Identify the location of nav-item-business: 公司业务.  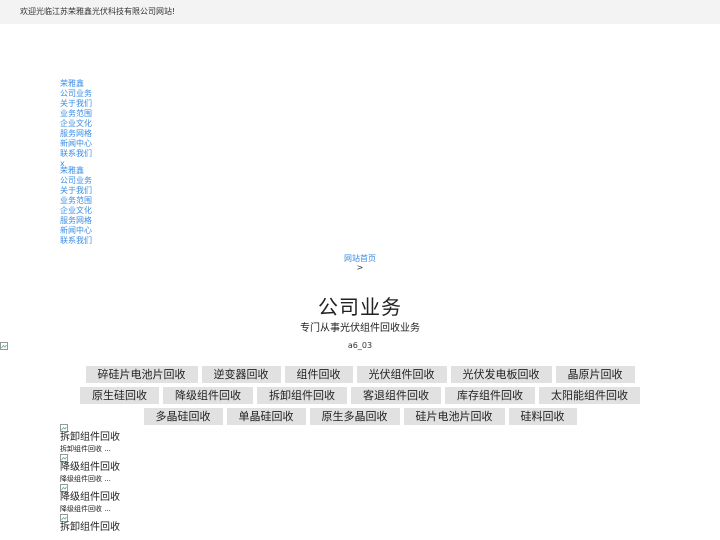
(76, 94).